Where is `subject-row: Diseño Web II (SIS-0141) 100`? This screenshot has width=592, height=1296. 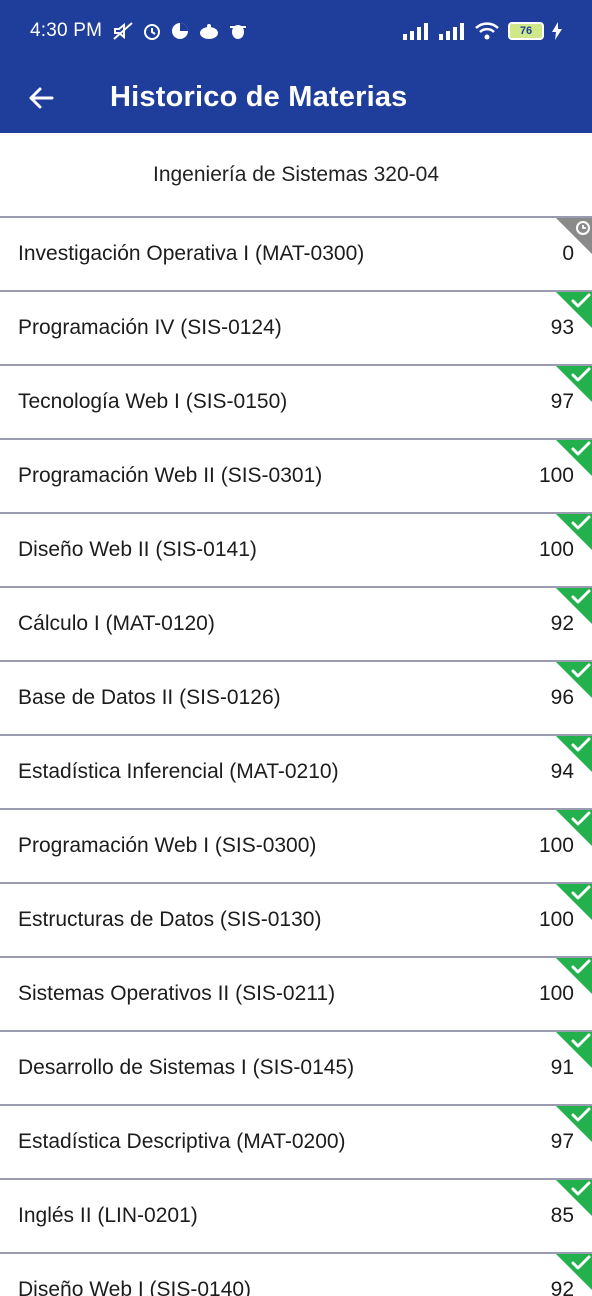 subject-row: Diseño Web II (SIS-0141) 100 is located at coordinates (296, 551).